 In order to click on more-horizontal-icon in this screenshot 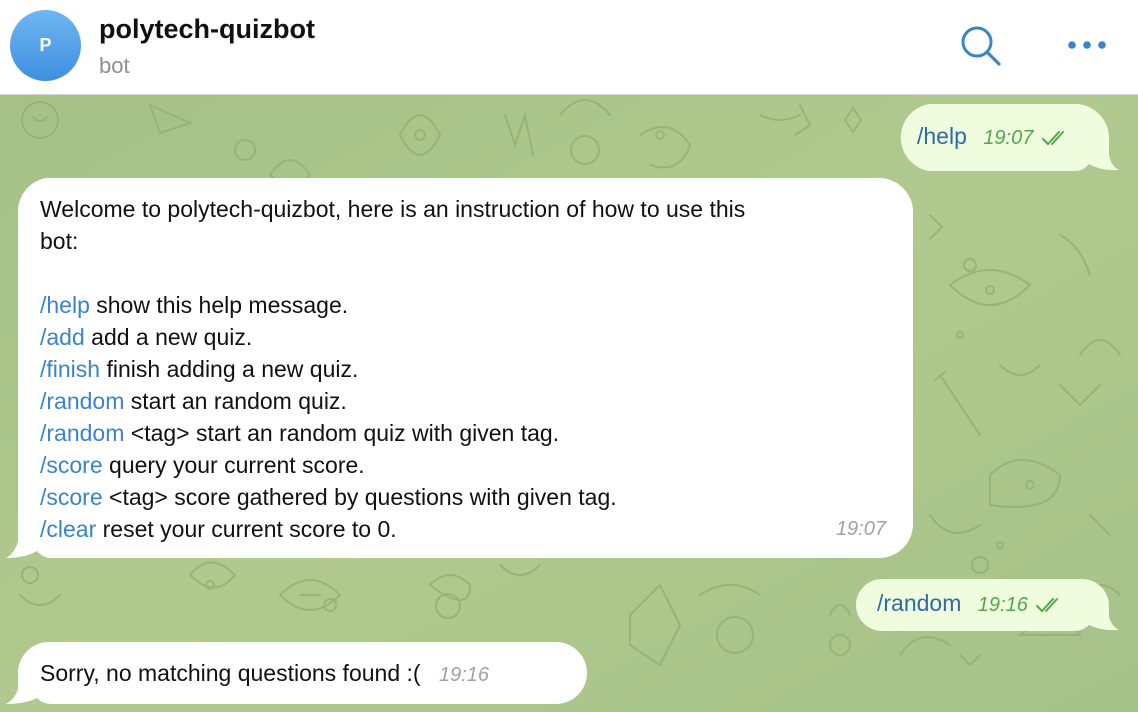, I will do `click(1087, 45)`.